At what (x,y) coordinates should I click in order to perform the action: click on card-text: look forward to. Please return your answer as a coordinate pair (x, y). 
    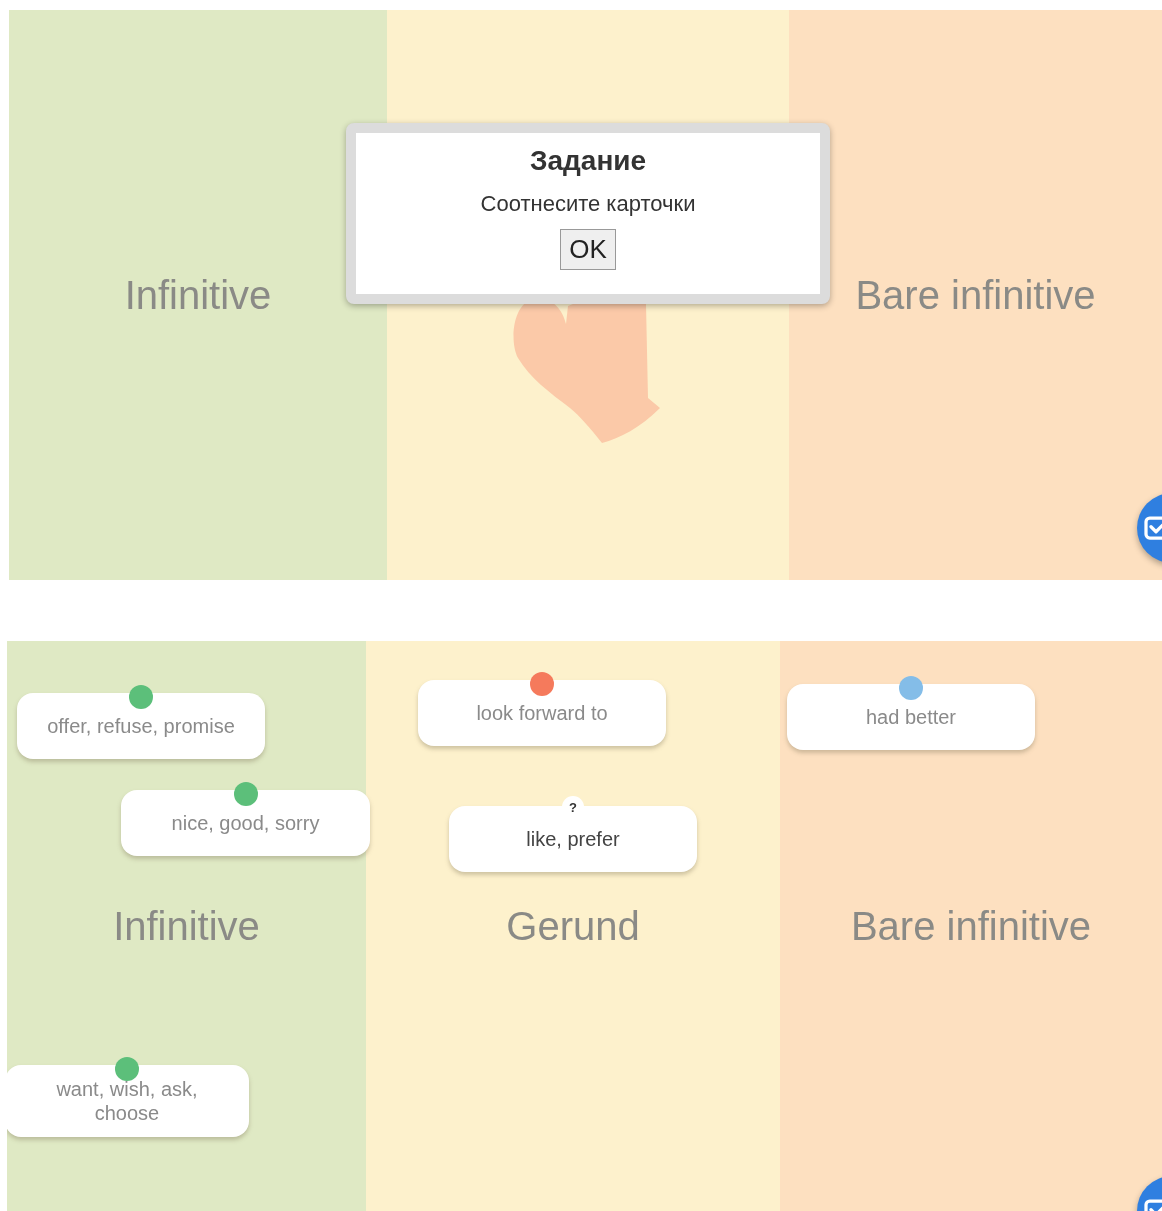
    Looking at the image, I should click on (542, 713).